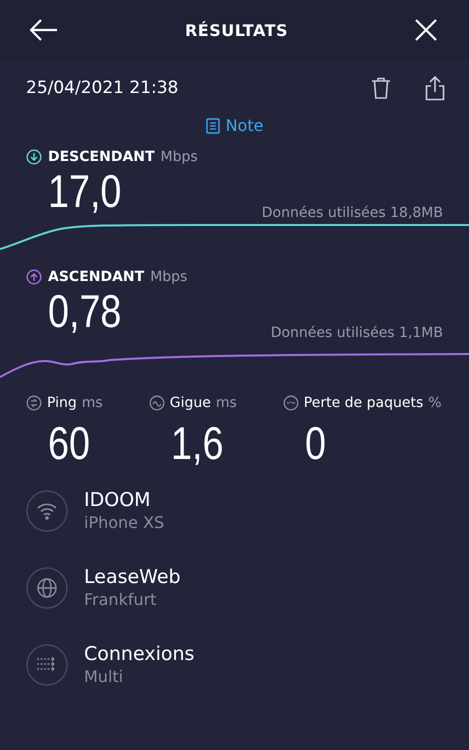 The width and height of the screenshot is (469, 750). I want to click on test-date: 25/04/2021 21:38, so click(102, 88).